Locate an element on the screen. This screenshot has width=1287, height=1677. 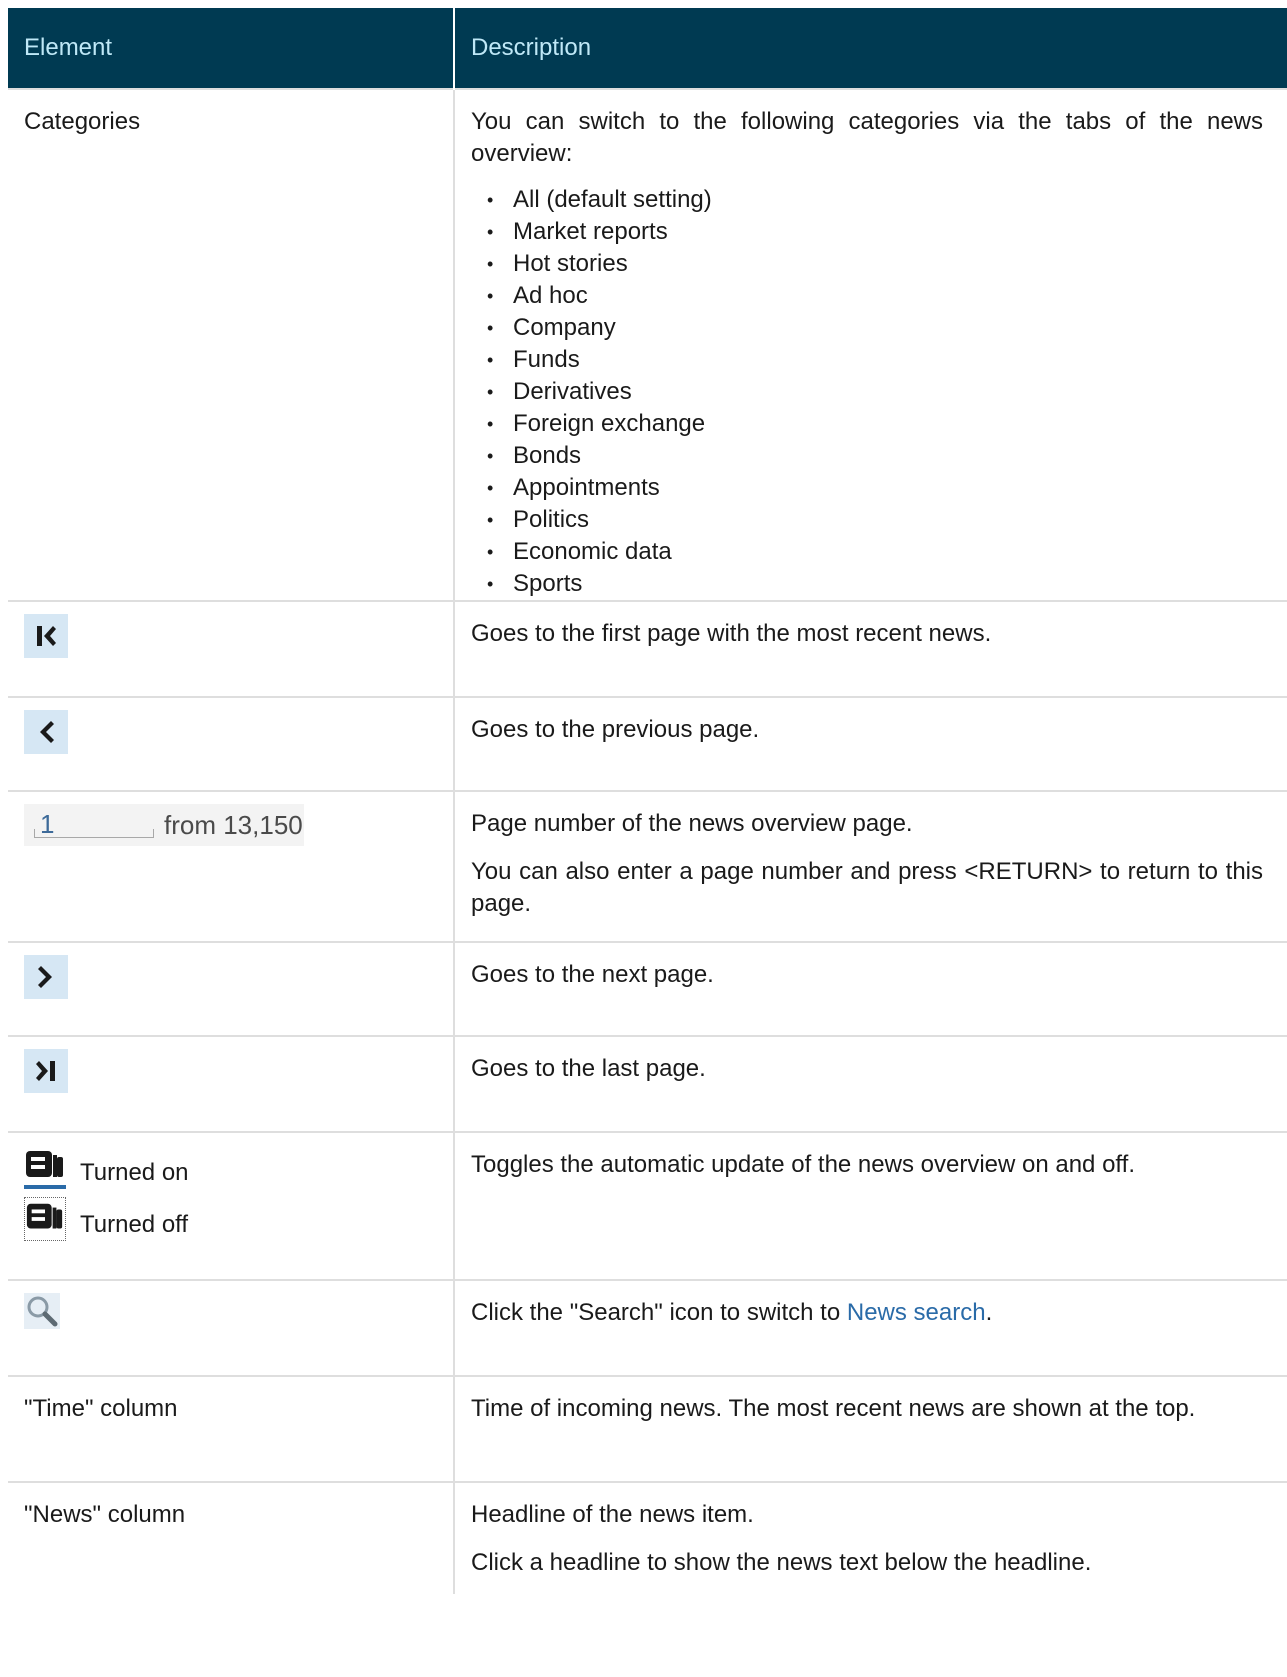
list-item: Company is located at coordinates (875, 328).